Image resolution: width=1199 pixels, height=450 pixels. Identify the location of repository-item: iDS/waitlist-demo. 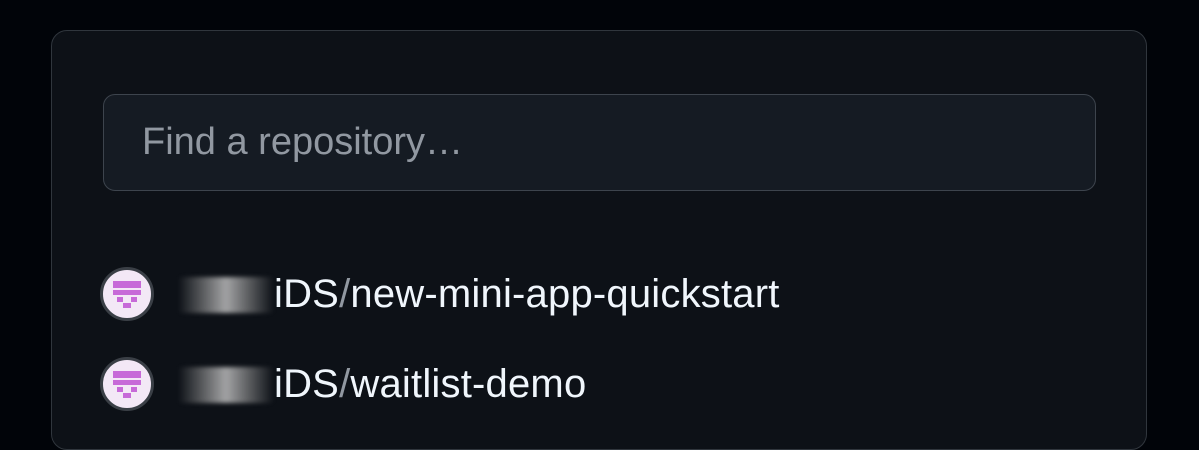
(440, 384).